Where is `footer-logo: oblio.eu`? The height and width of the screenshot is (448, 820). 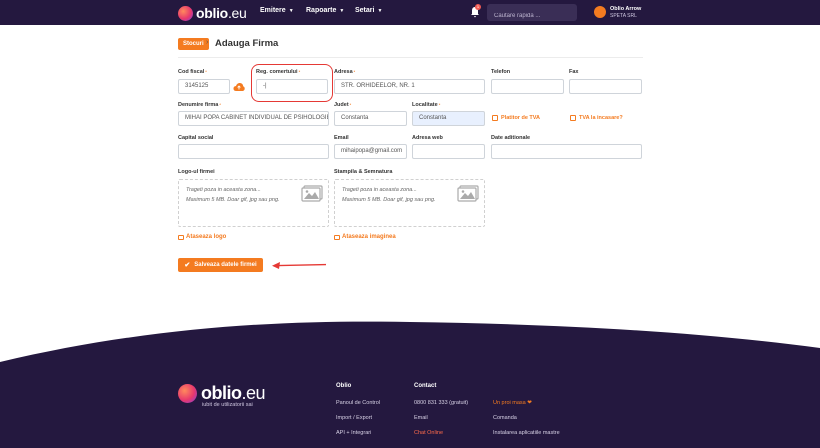
footer-logo: oblio.eu is located at coordinates (222, 393).